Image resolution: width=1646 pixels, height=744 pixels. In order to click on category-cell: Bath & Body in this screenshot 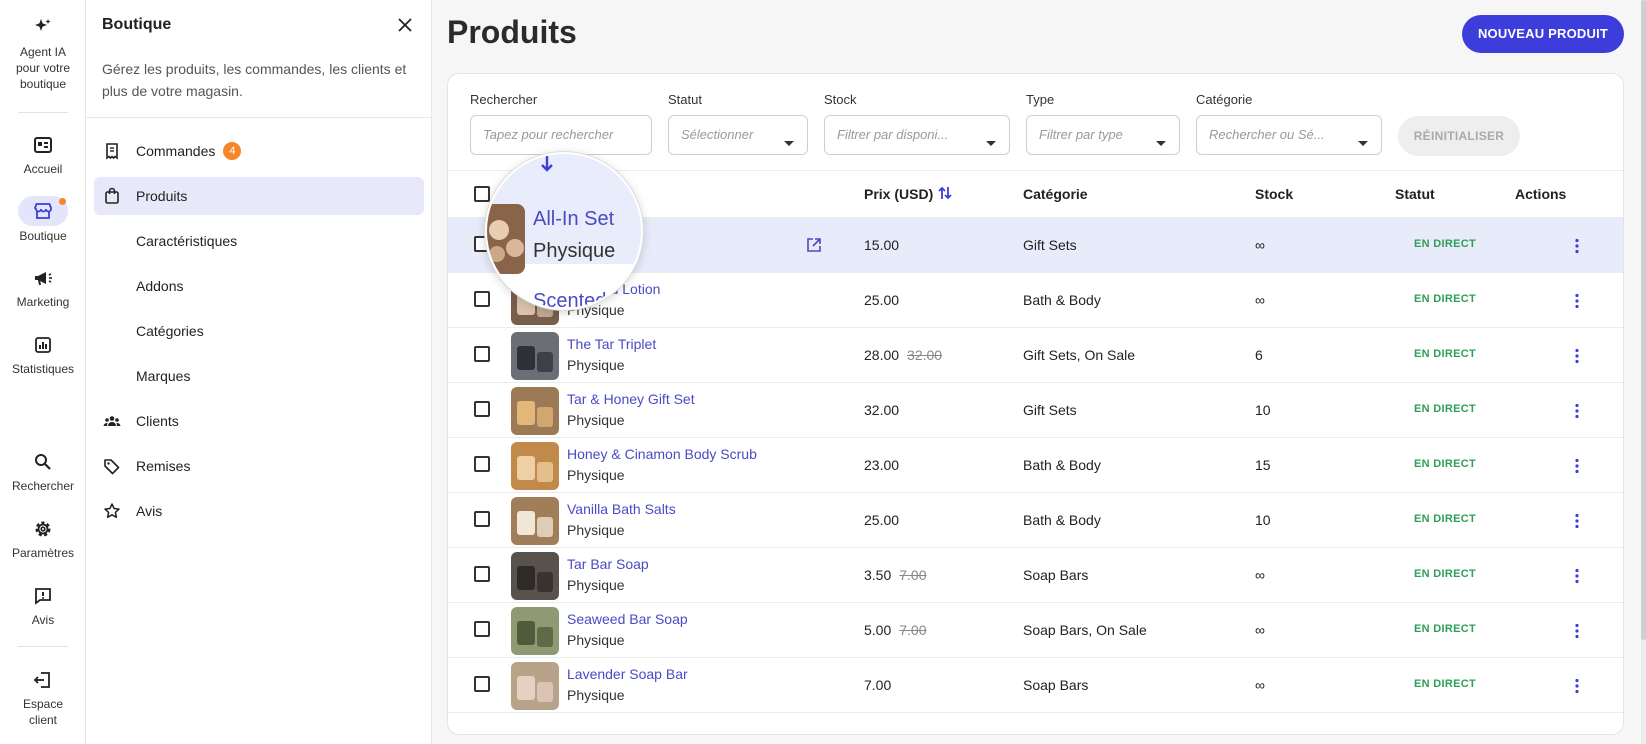, I will do `click(1062, 300)`.